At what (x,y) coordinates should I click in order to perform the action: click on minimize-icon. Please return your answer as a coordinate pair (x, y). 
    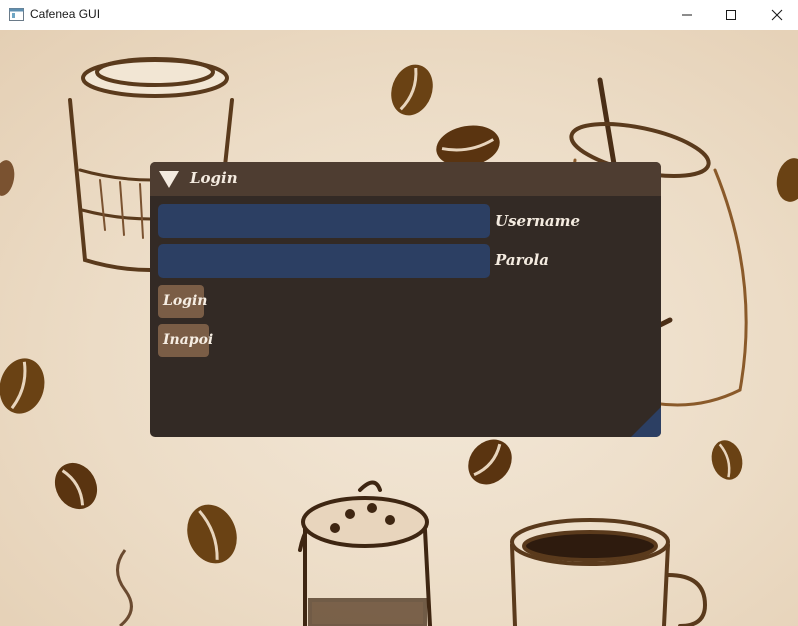
    Looking at the image, I should click on (687, 15).